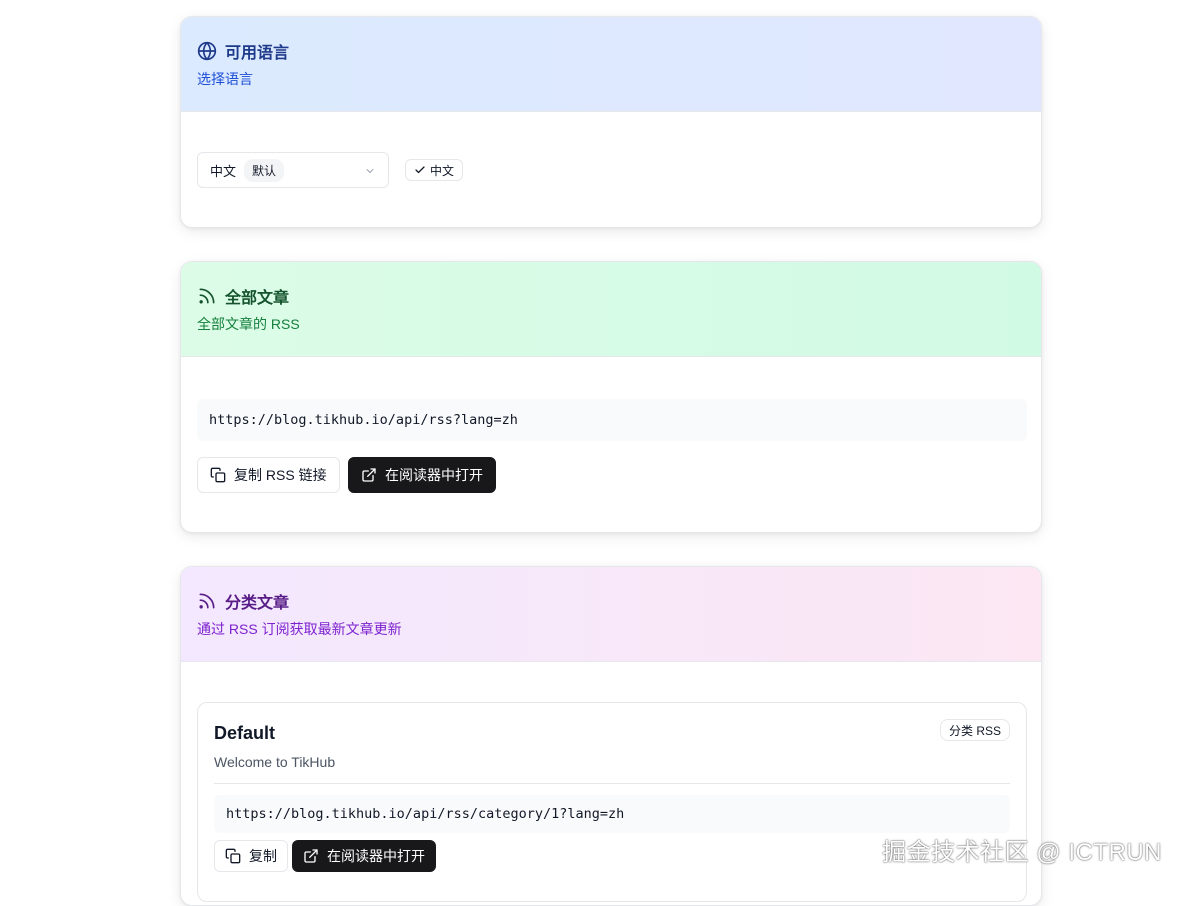  Describe the element at coordinates (280, 475) in the screenshot. I see `copy-rss-label: 复制 RSS 链接` at that location.